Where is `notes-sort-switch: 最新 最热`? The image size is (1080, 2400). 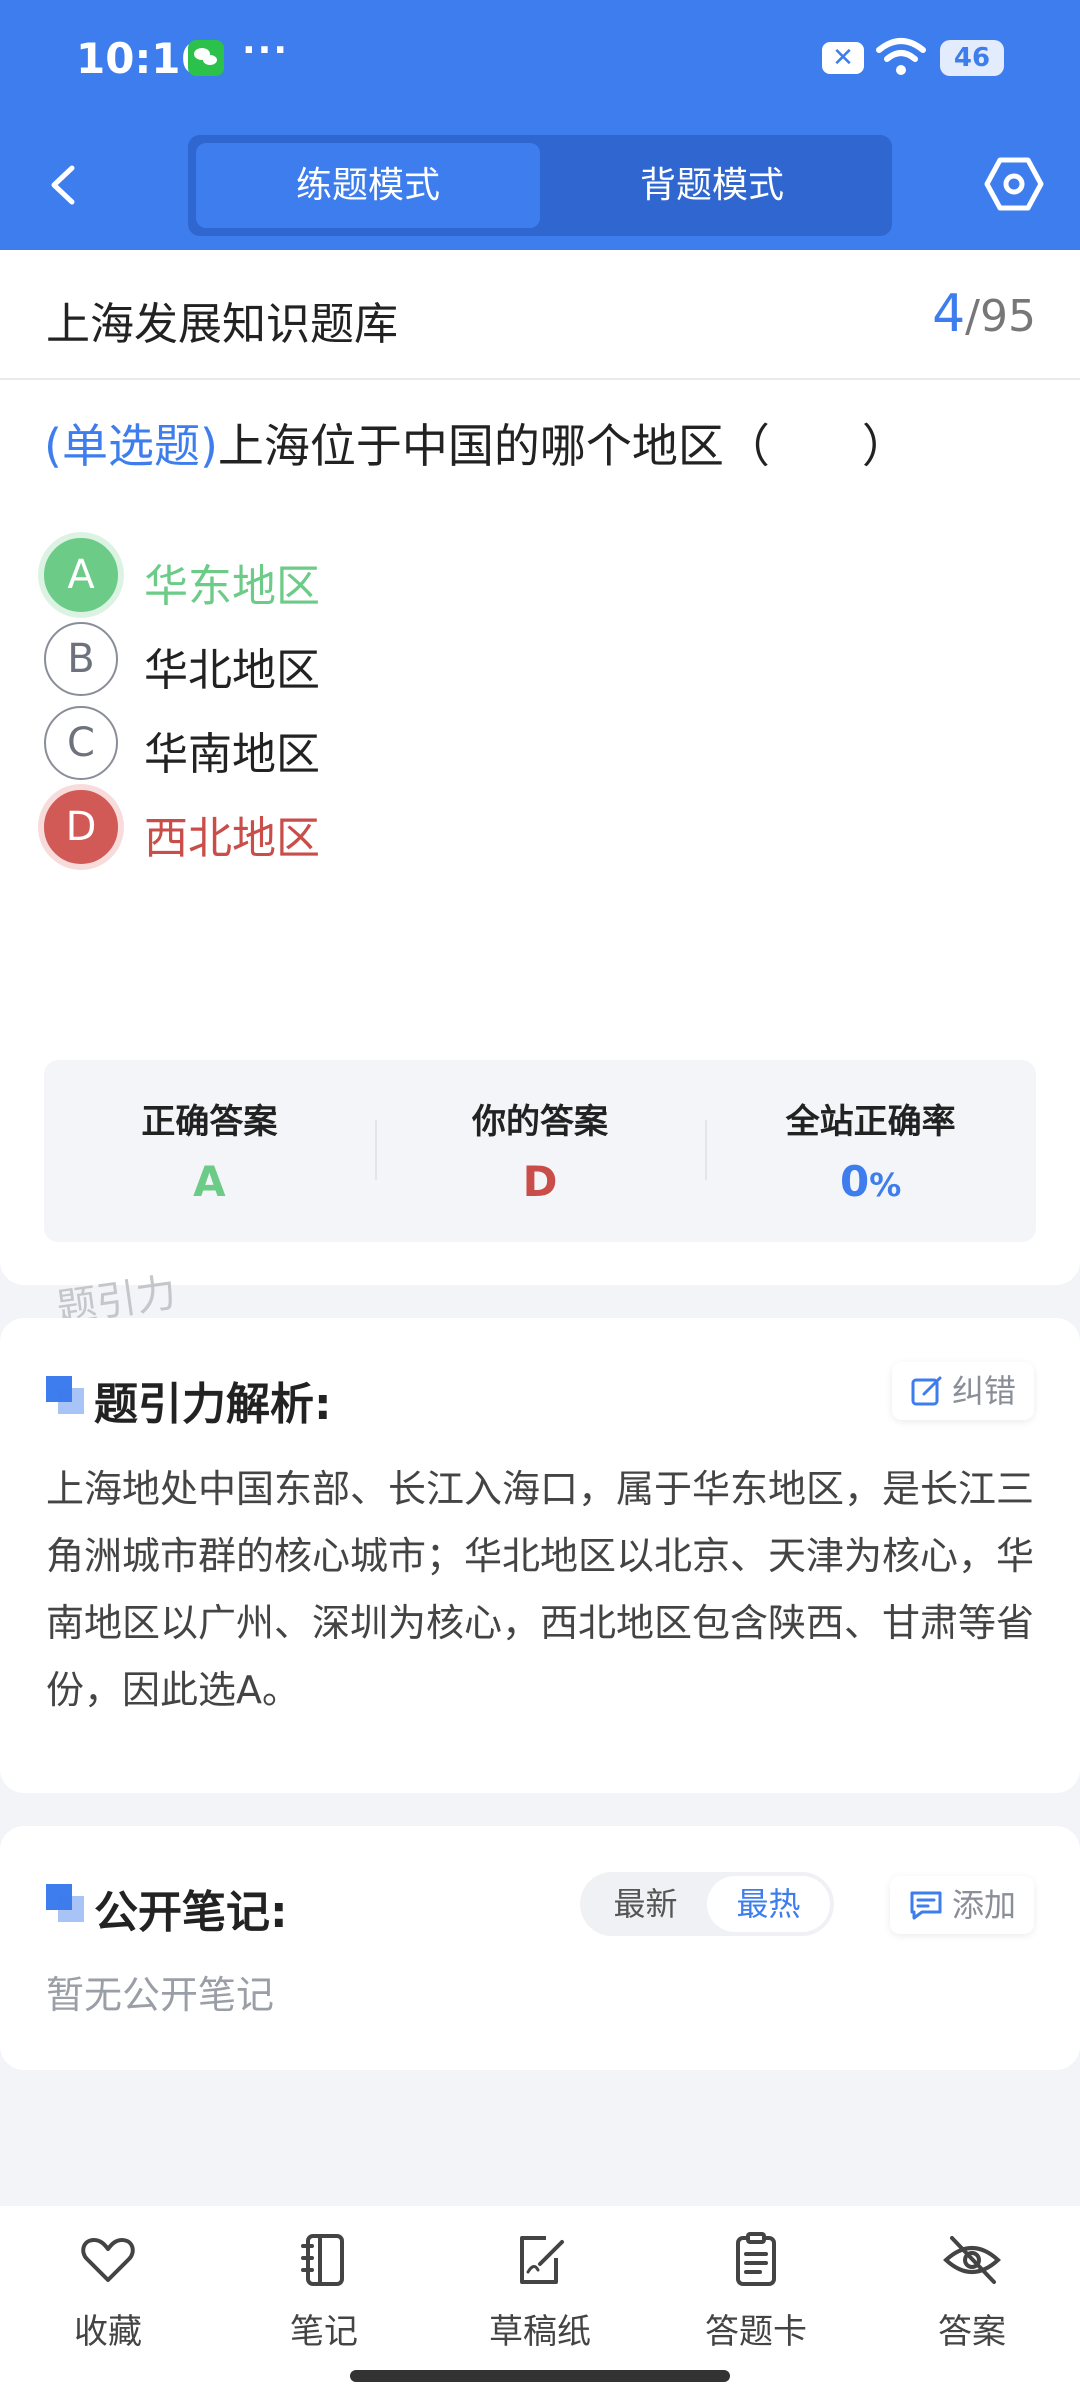
notes-sort-switch: 最新 最热 is located at coordinates (707, 1904).